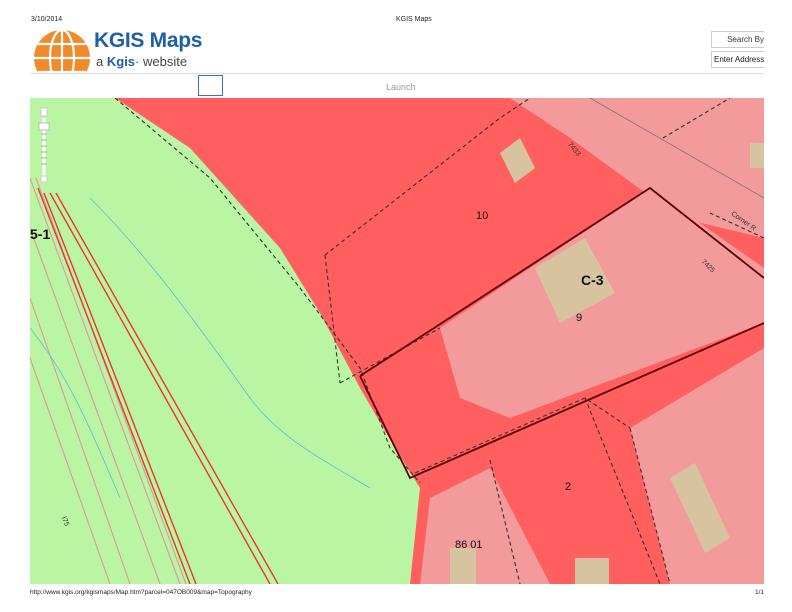 Image resolution: width=792 pixels, height=612 pixels. Describe the element at coordinates (40, 234) in the screenshot. I see `zone-label-a1: 5-1` at that location.